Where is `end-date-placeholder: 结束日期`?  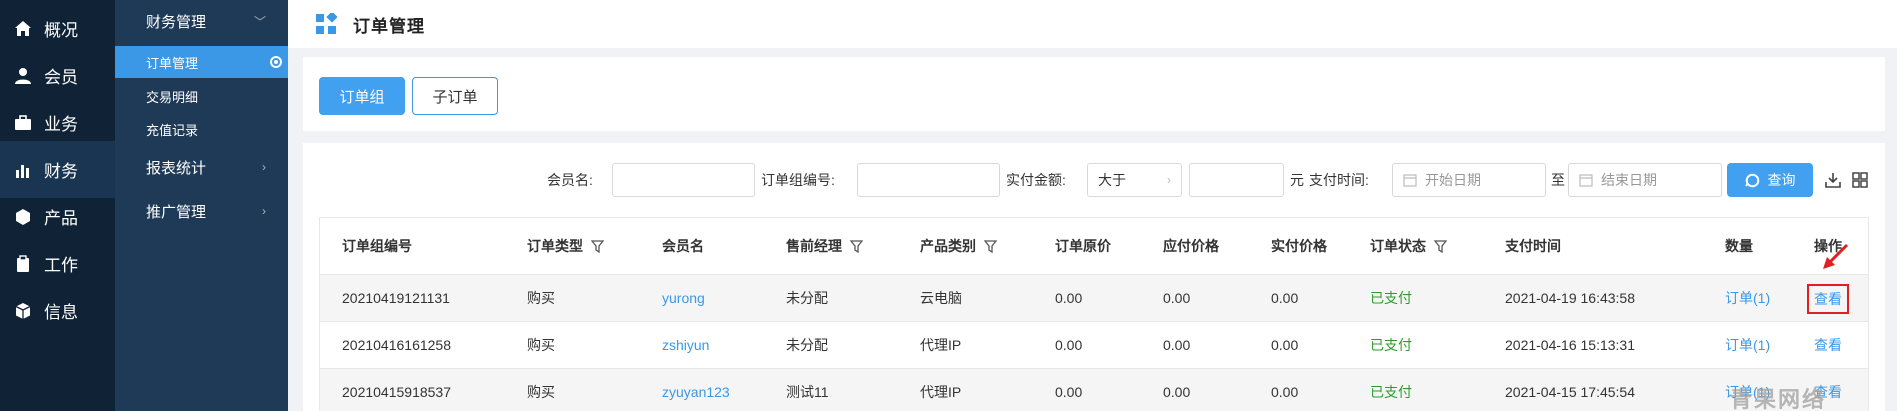 end-date-placeholder: 结束日期 is located at coordinates (1629, 180).